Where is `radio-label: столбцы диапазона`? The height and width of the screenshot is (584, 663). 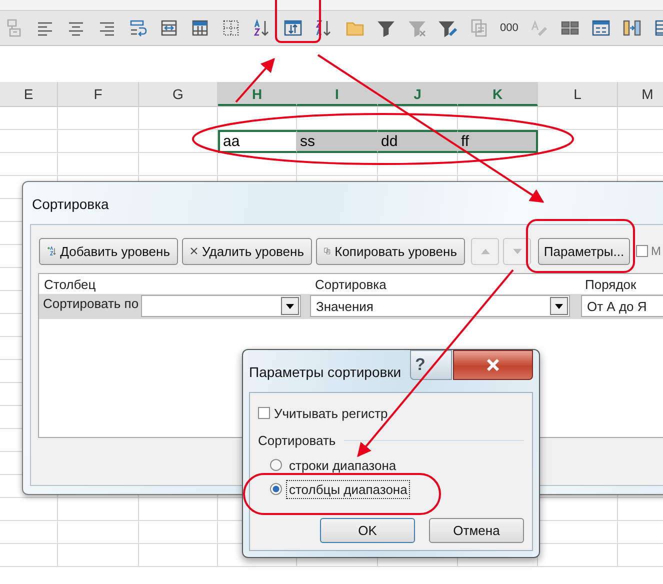
radio-label: столбцы диапазона is located at coordinates (348, 489).